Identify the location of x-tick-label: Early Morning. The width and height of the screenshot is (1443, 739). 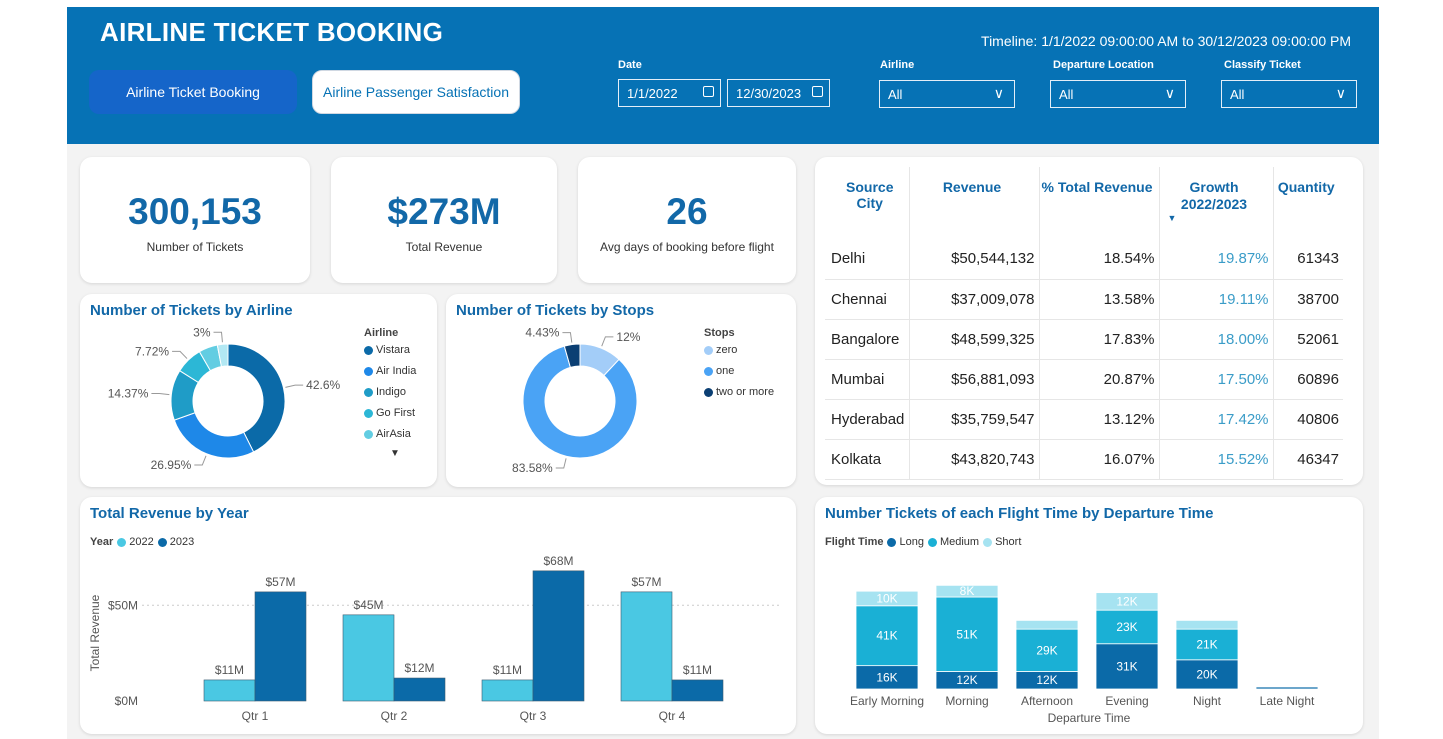
(887, 701).